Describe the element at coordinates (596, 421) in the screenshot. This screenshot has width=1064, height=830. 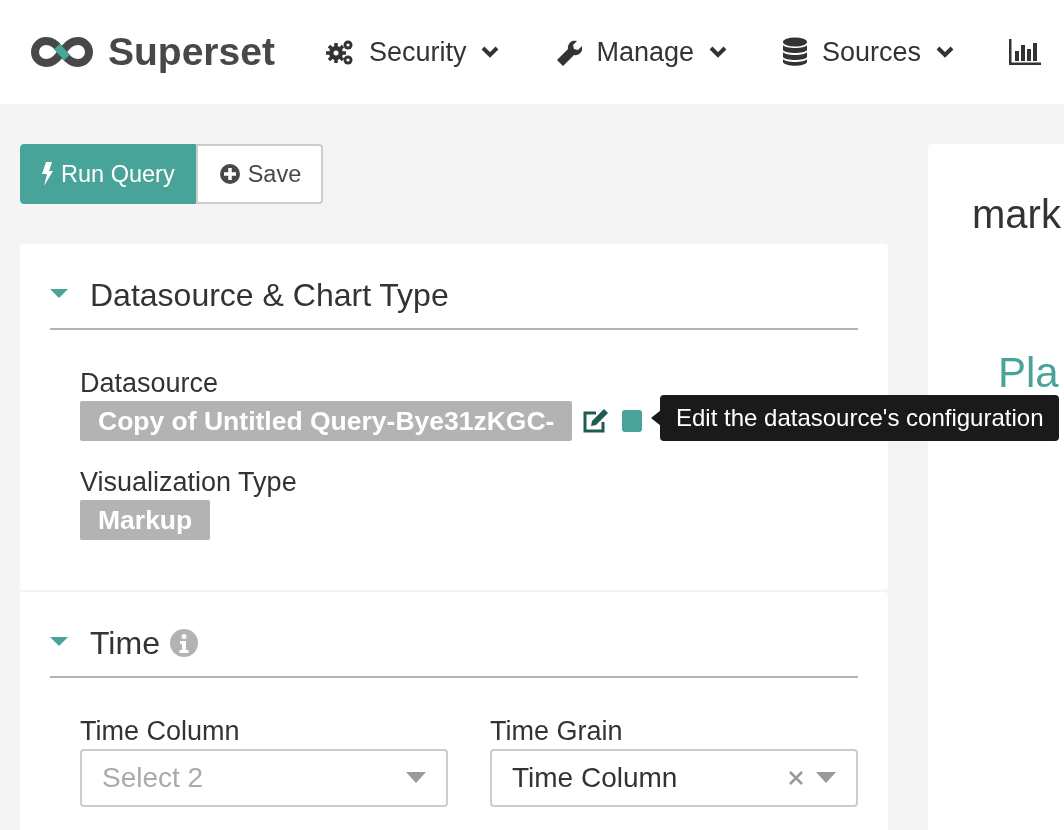
I see `edit-icon` at that location.